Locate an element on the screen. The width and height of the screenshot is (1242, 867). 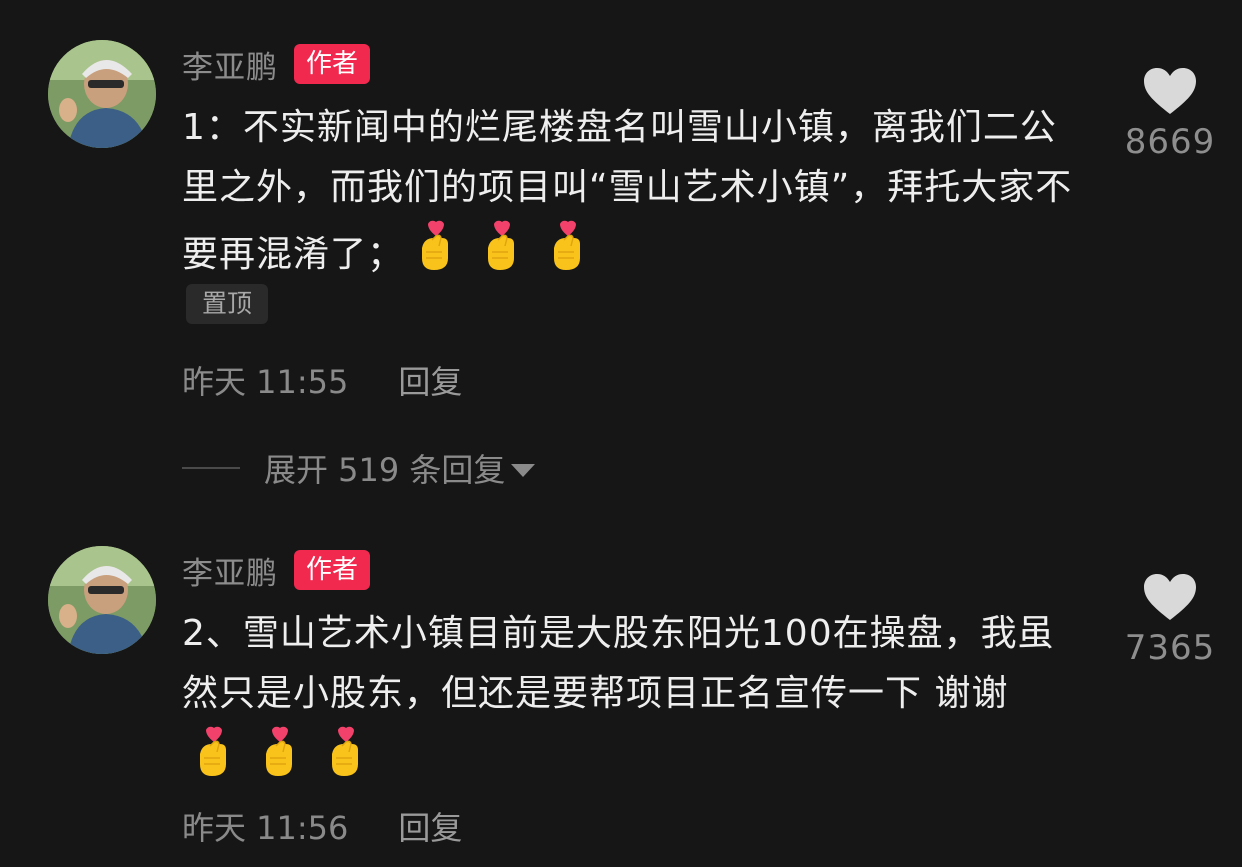
divider-line is located at coordinates (211, 468).